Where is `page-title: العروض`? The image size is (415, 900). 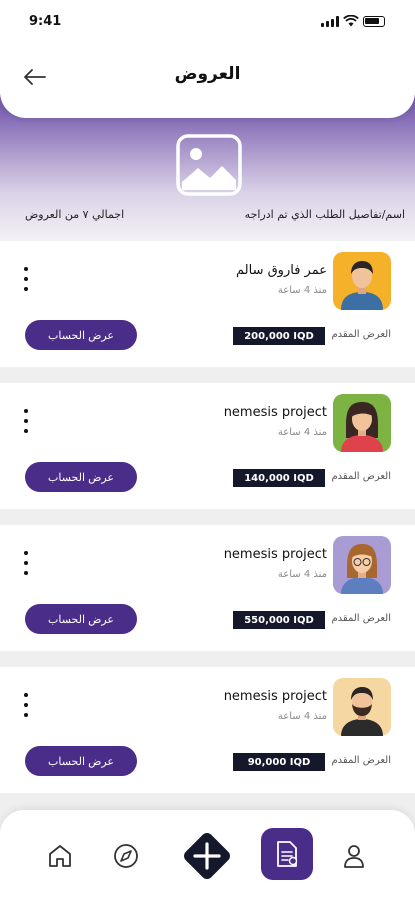
page-title: العروض is located at coordinates (207, 74).